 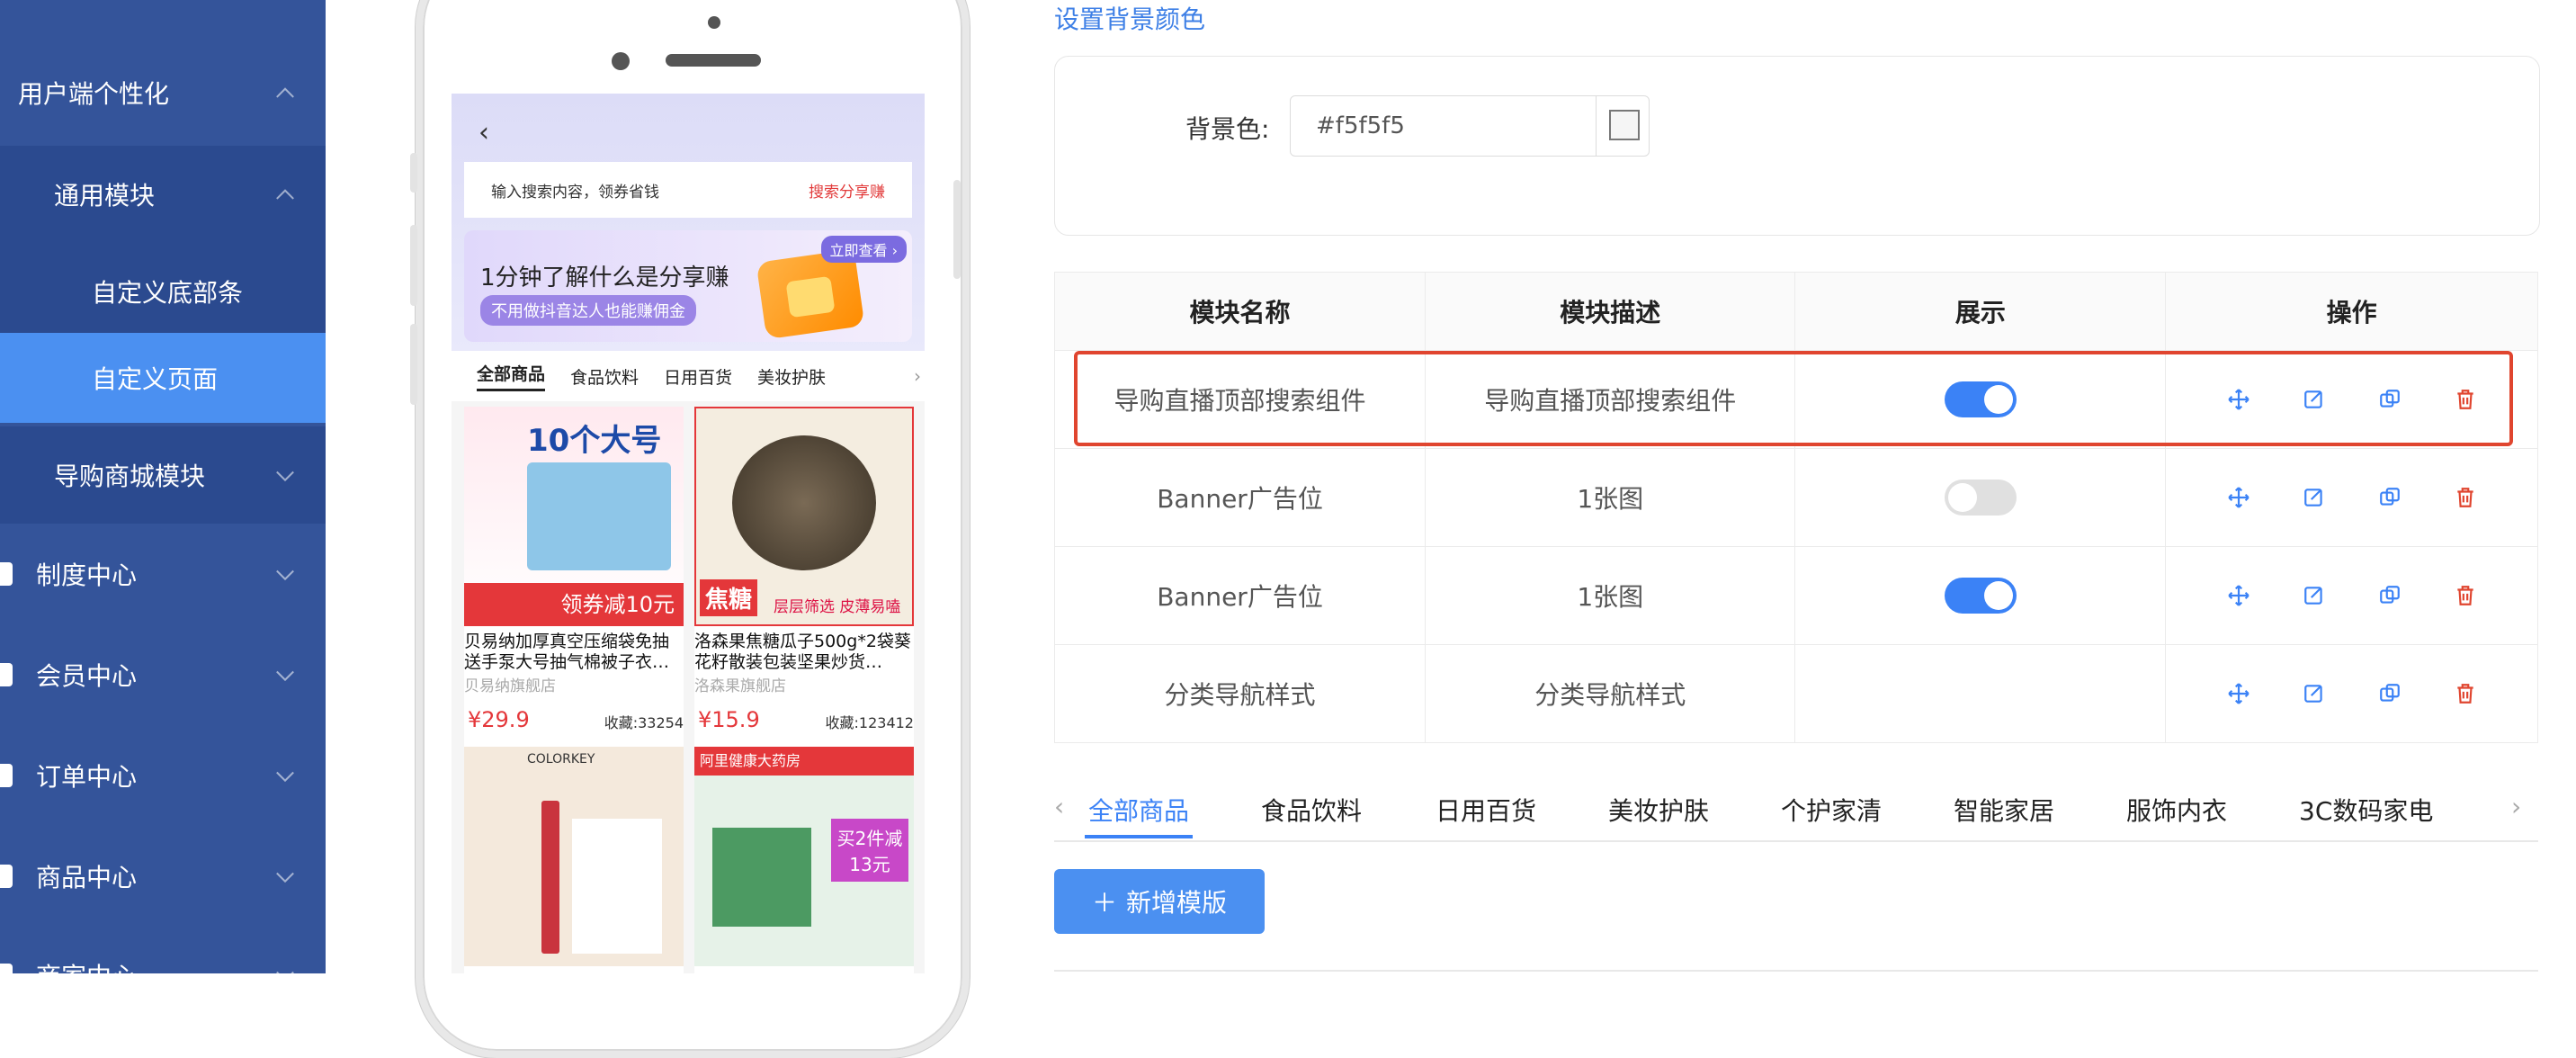 I want to click on product-image-sub: 买2件减13元, so click(x=869, y=850).